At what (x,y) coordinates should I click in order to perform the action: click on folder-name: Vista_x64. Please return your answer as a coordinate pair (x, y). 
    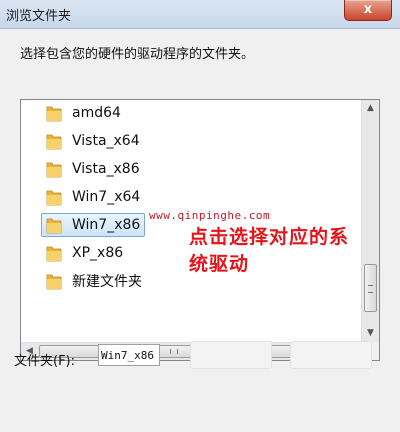
    Looking at the image, I should click on (106, 141).